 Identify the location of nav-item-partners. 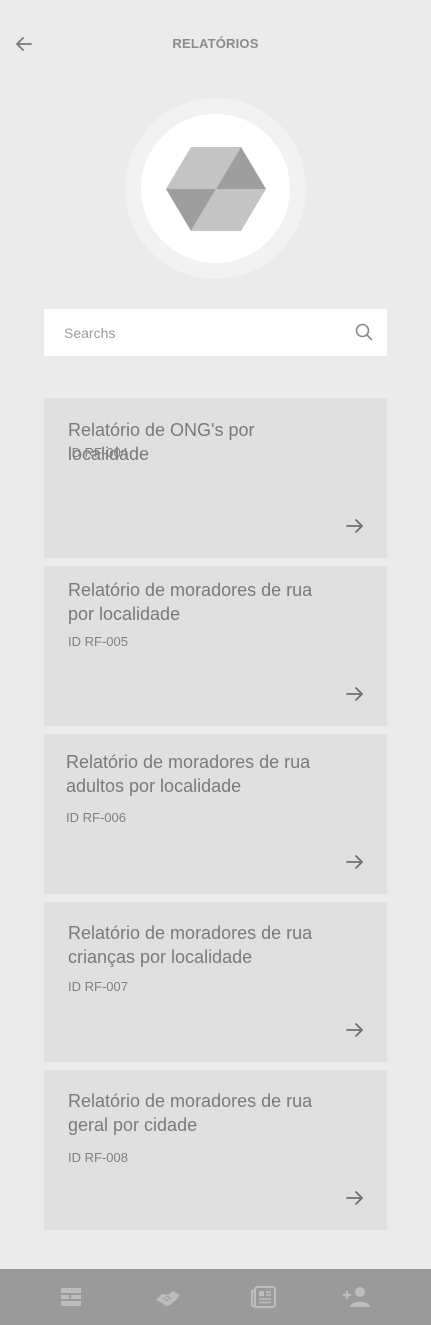
(168, 1297).